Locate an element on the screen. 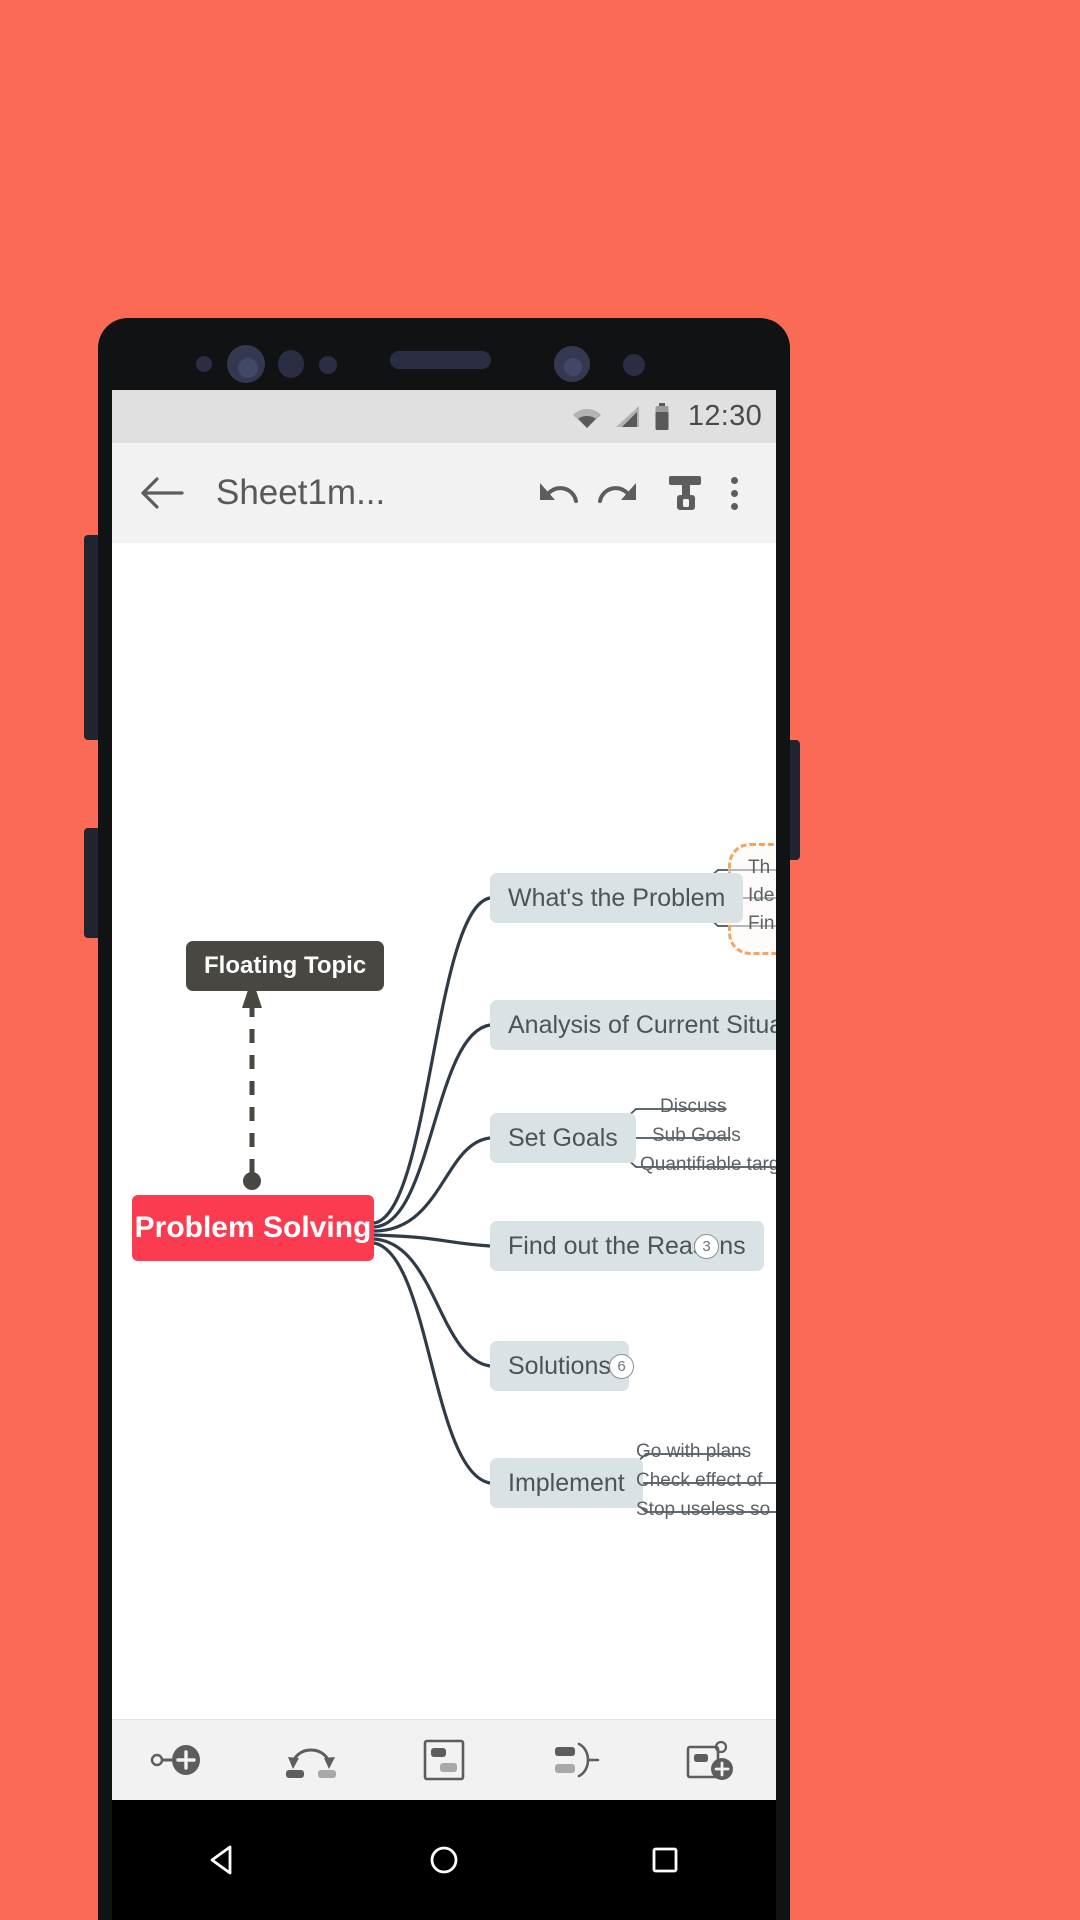 Image resolution: width=1080 pixels, height=1920 pixels. format-brush-button is located at coordinates (685, 493).